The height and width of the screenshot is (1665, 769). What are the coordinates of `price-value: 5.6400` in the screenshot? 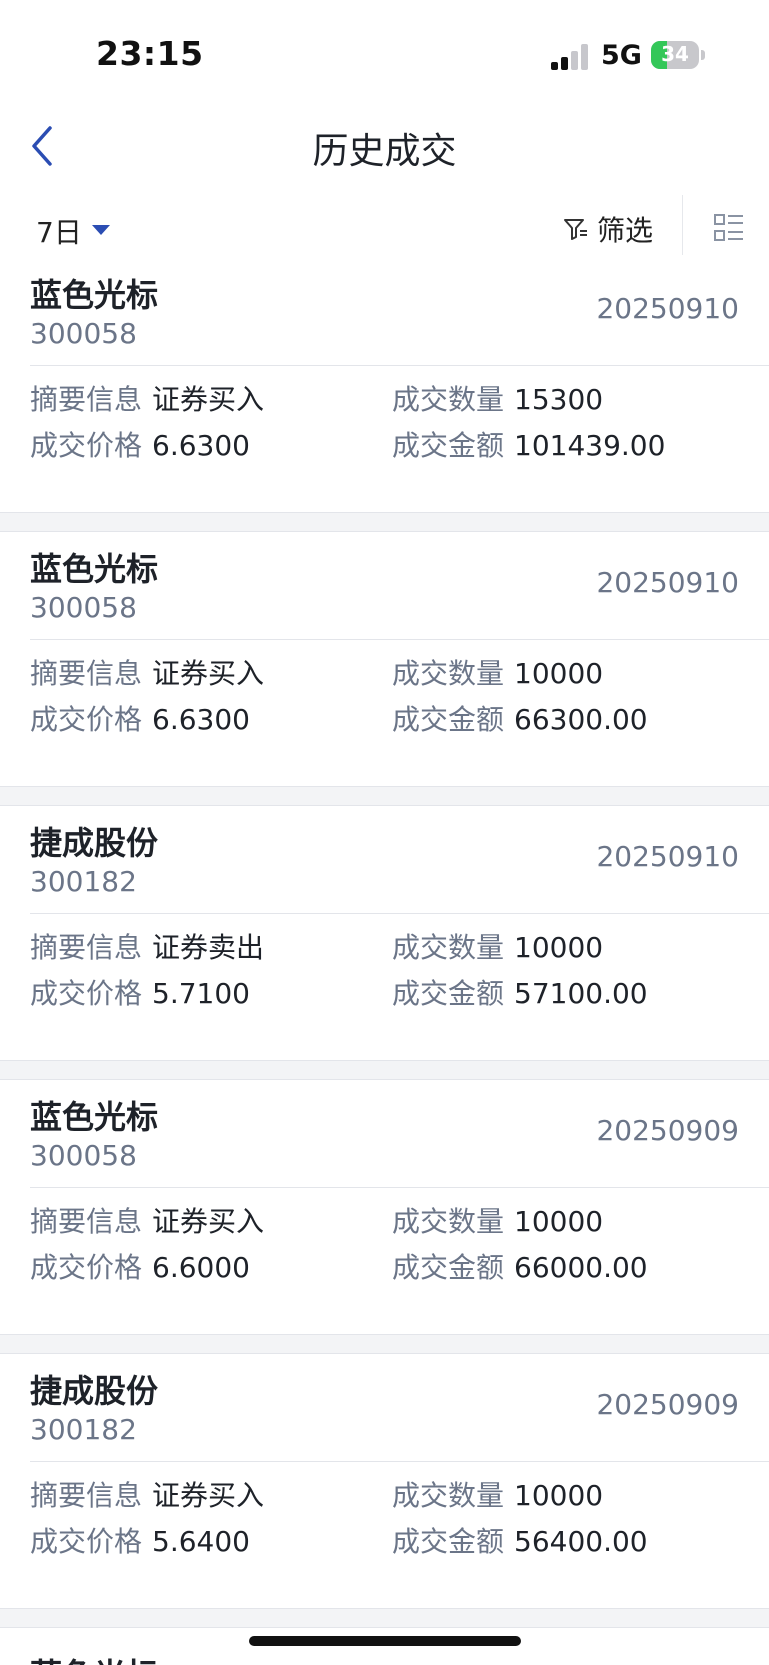 It's located at (201, 1541).